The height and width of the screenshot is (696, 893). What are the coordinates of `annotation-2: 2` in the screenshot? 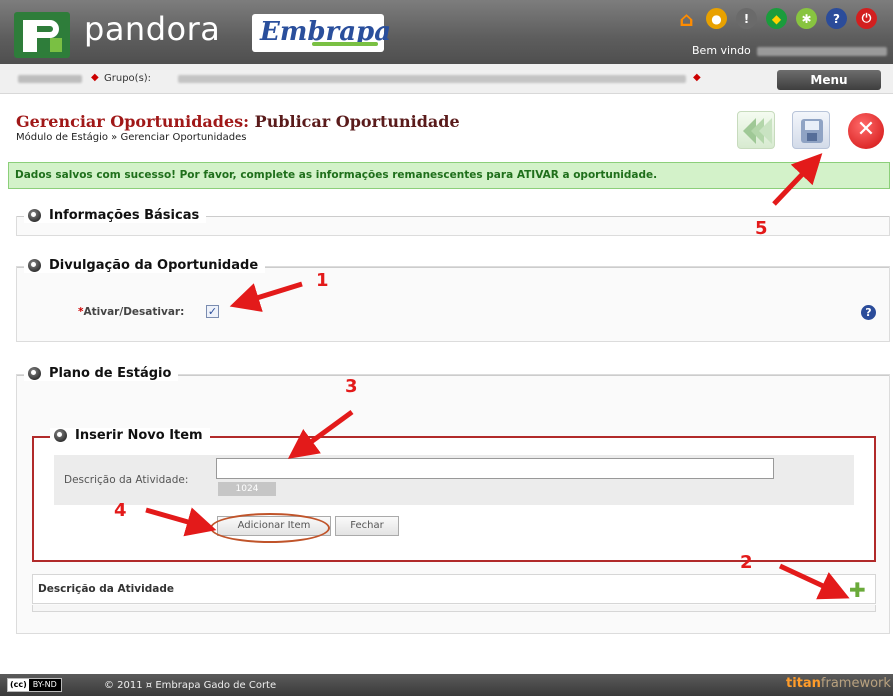 It's located at (746, 562).